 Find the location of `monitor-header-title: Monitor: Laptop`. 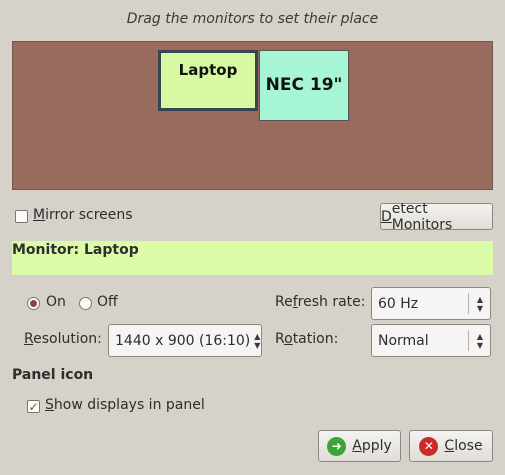

monitor-header-title: Monitor: Laptop is located at coordinates (75, 250).